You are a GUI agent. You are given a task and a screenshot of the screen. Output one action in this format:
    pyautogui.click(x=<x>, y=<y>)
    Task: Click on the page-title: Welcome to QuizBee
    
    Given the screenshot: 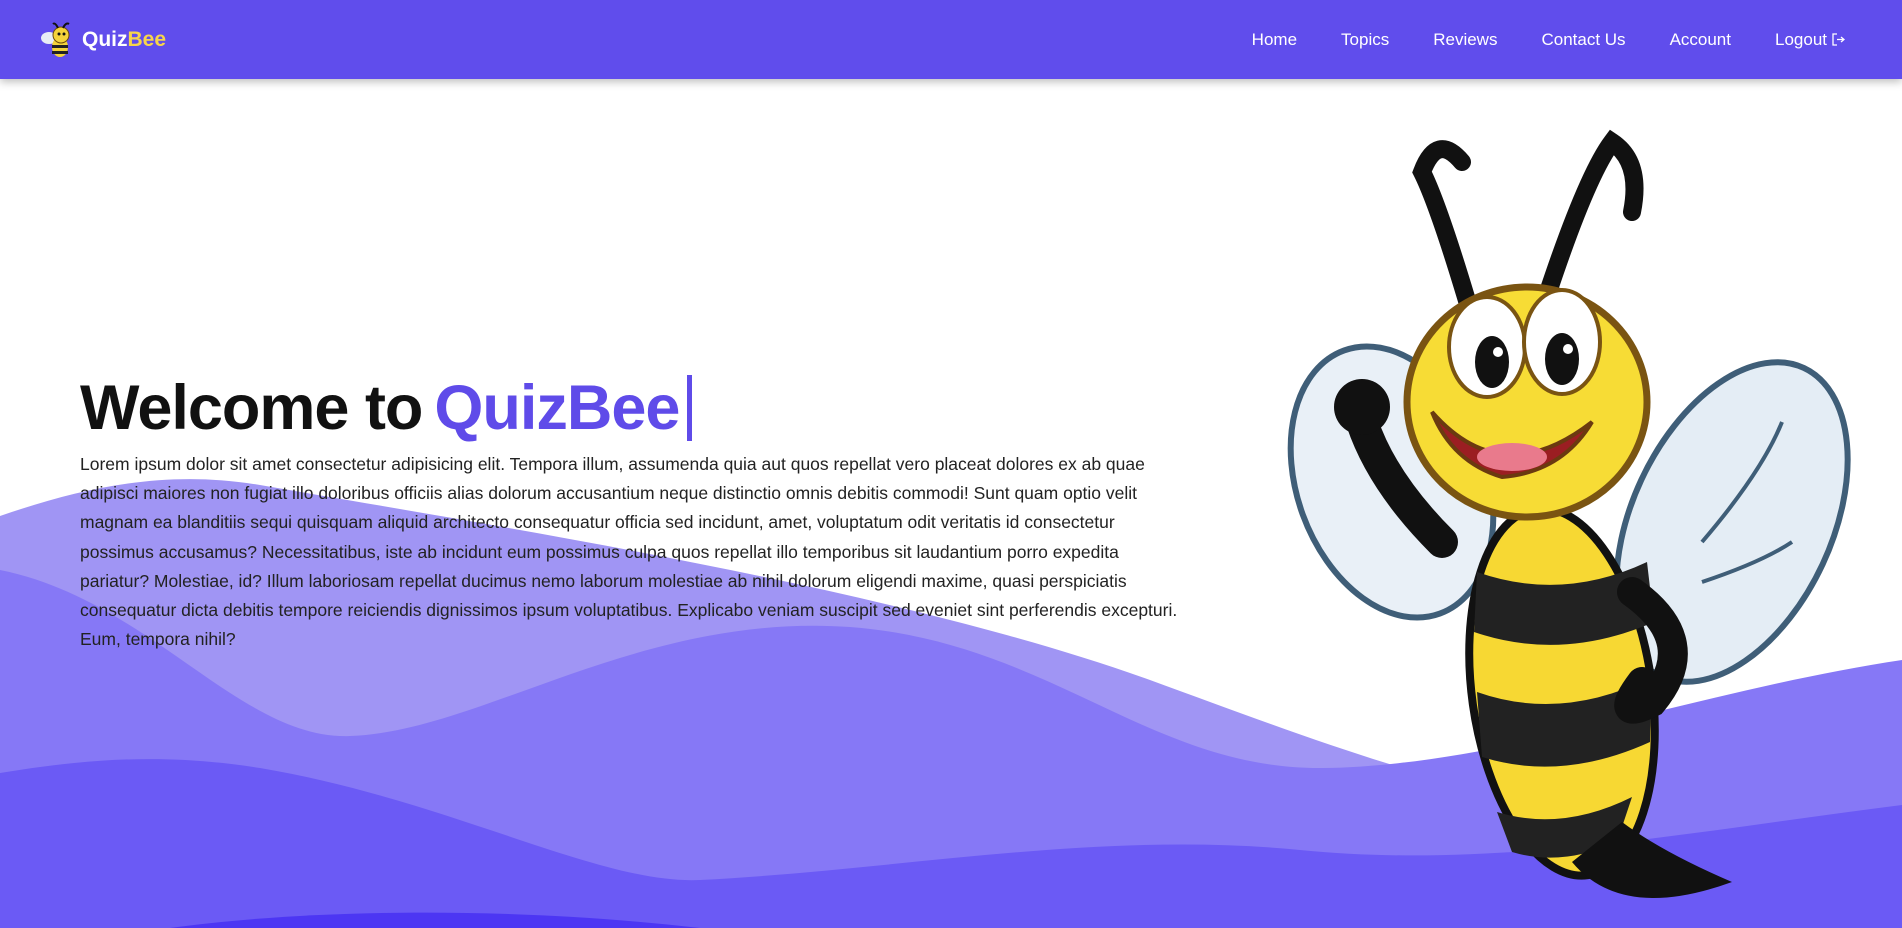 What is the action you would take?
    pyautogui.click(x=630, y=408)
    